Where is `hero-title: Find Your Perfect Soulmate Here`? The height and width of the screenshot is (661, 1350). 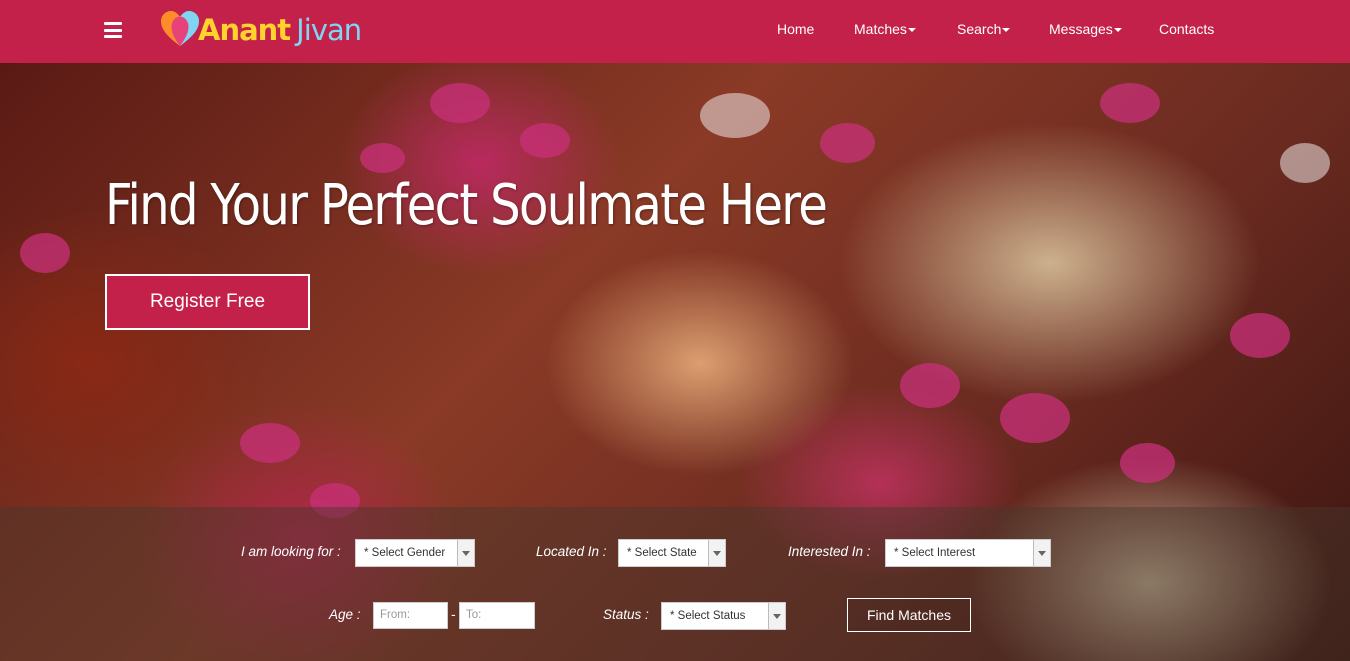
hero-title: Find Your Perfect Soulmate Here is located at coordinates (466, 205).